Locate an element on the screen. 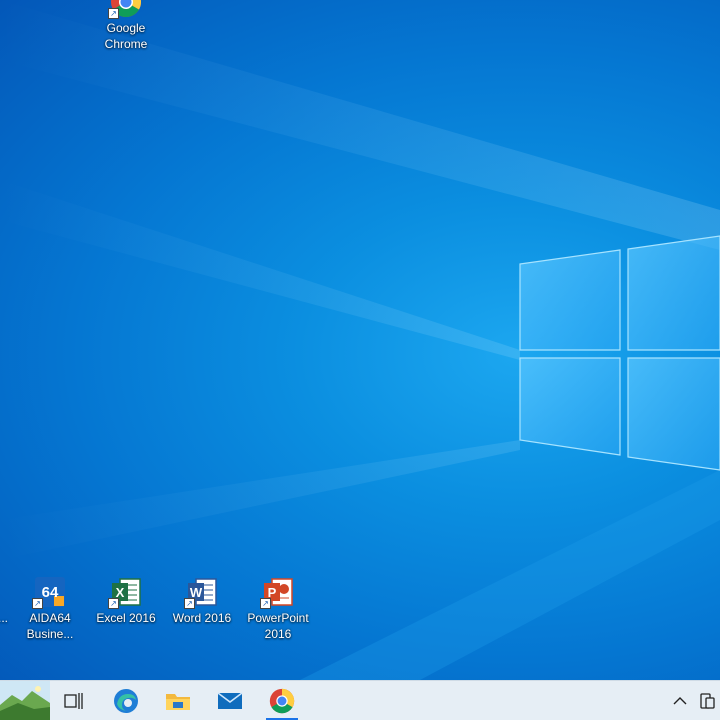 This screenshot has height=720, width=720. edge-icon is located at coordinates (126, 700).